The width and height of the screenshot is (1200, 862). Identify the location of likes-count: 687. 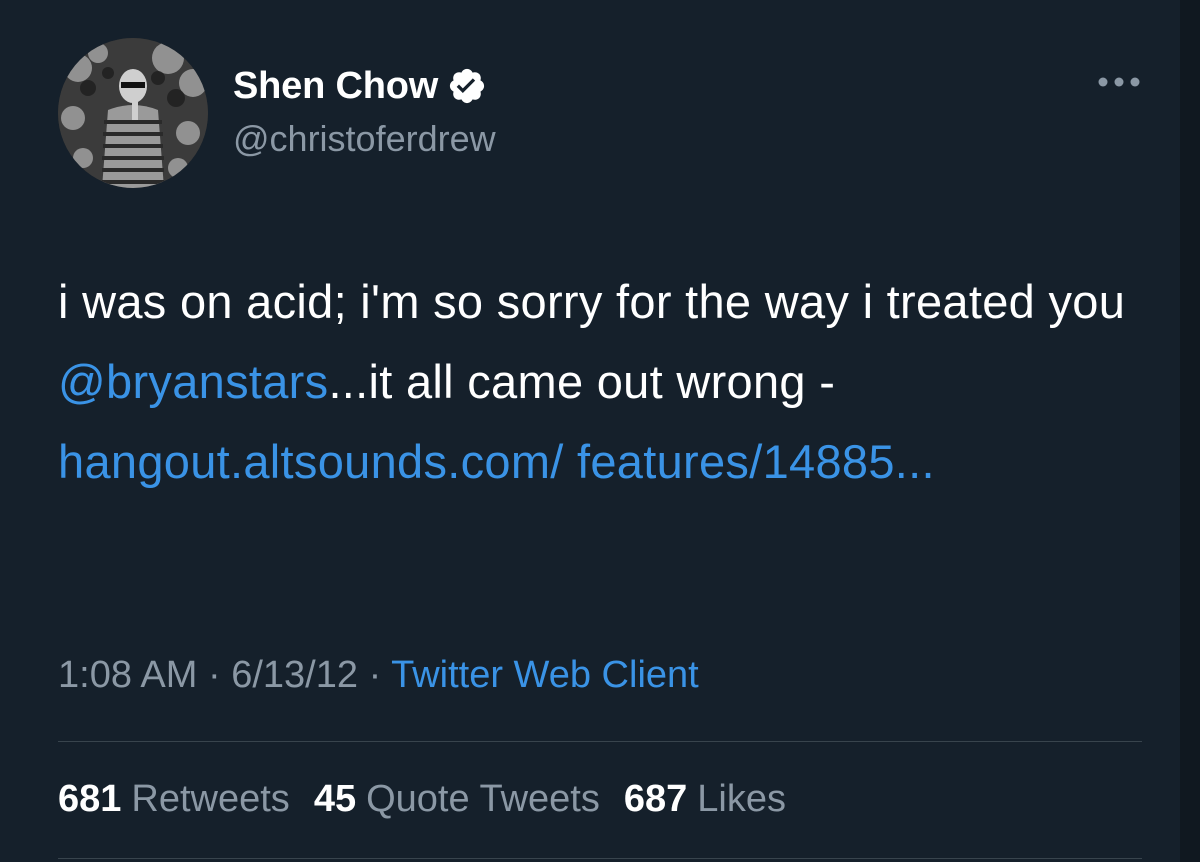
(655, 799).